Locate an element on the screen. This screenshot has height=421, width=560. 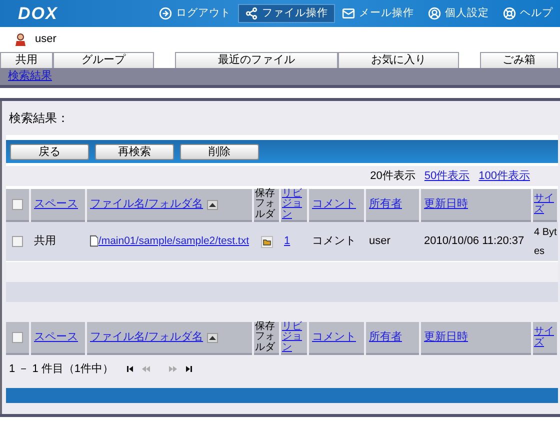
nav-tab: ヘルプ is located at coordinates (528, 13).